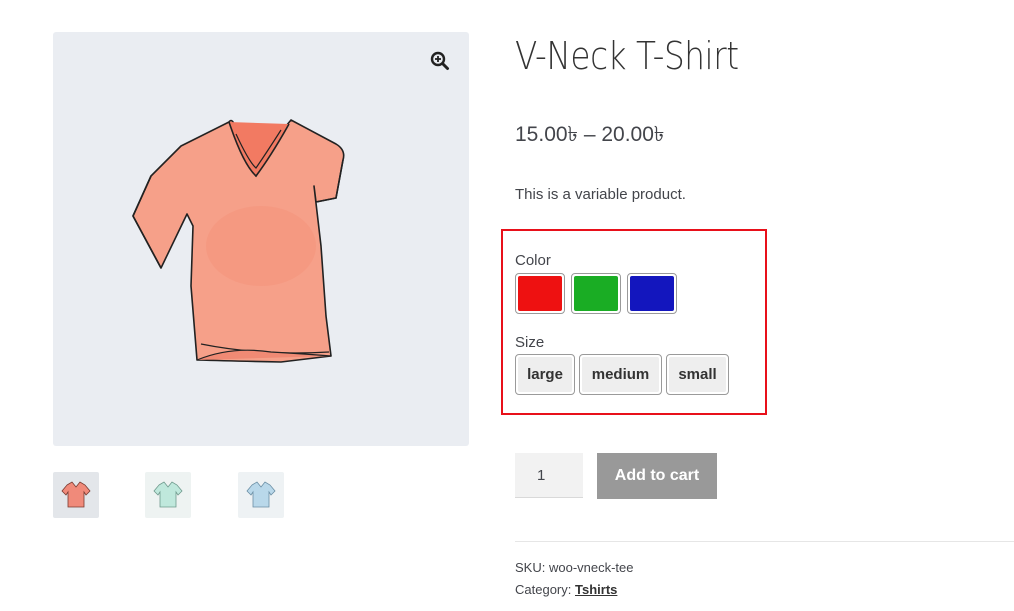 The width and height of the screenshot is (1014, 611). Describe the element at coordinates (533, 260) in the screenshot. I see `color-label: Color` at that location.